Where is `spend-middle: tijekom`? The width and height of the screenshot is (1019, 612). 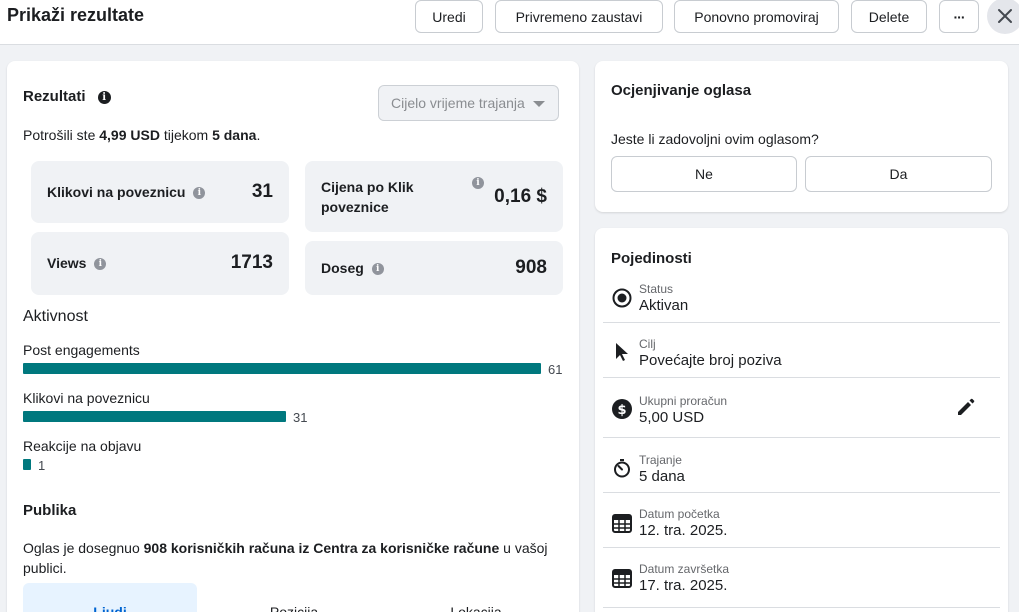 spend-middle: tijekom is located at coordinates (186, 135).